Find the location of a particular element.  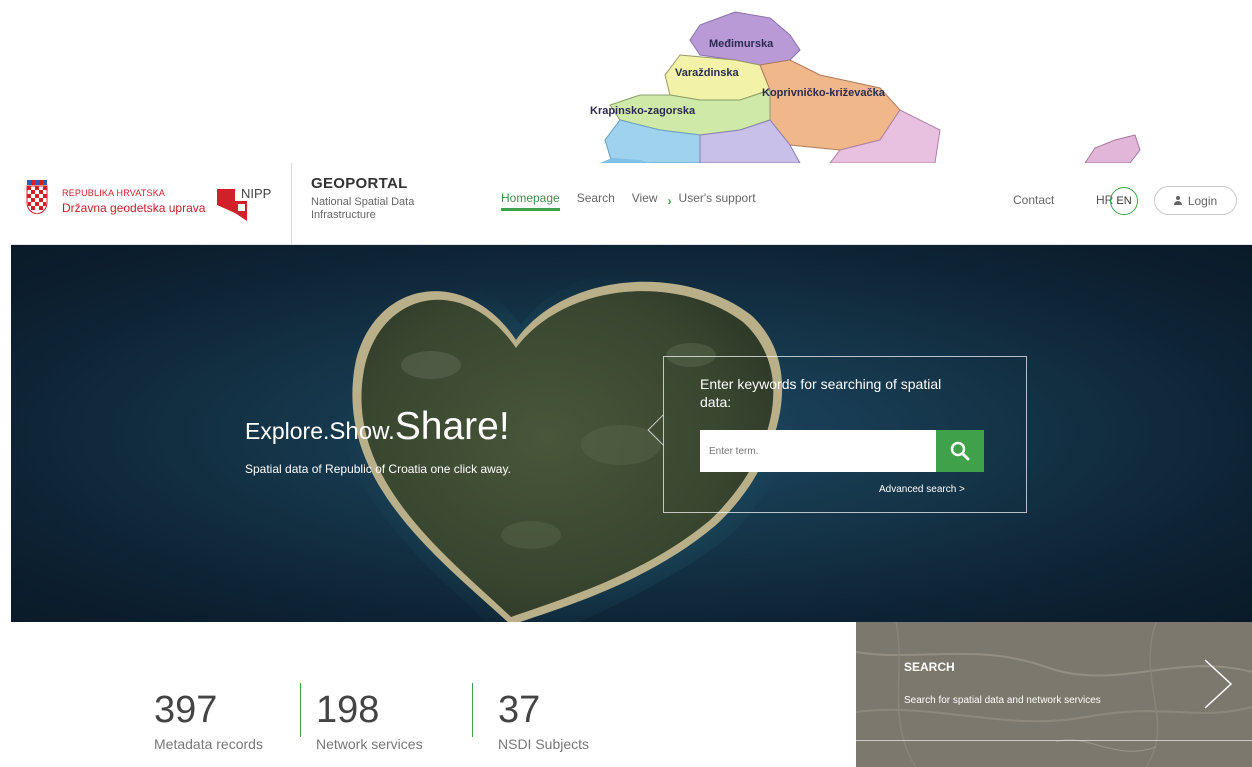

tagline-explore: Explore. is located at coordinates (287, 431).